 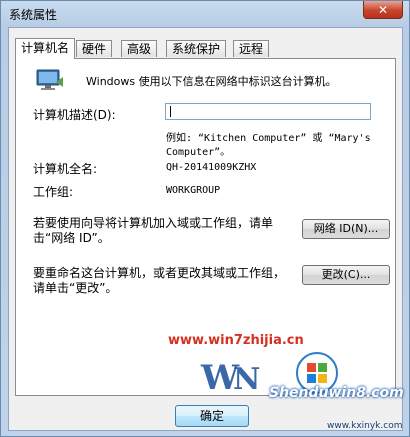 I want to click on description-label: 计算机描述(D):, so click(x=74, y=115).